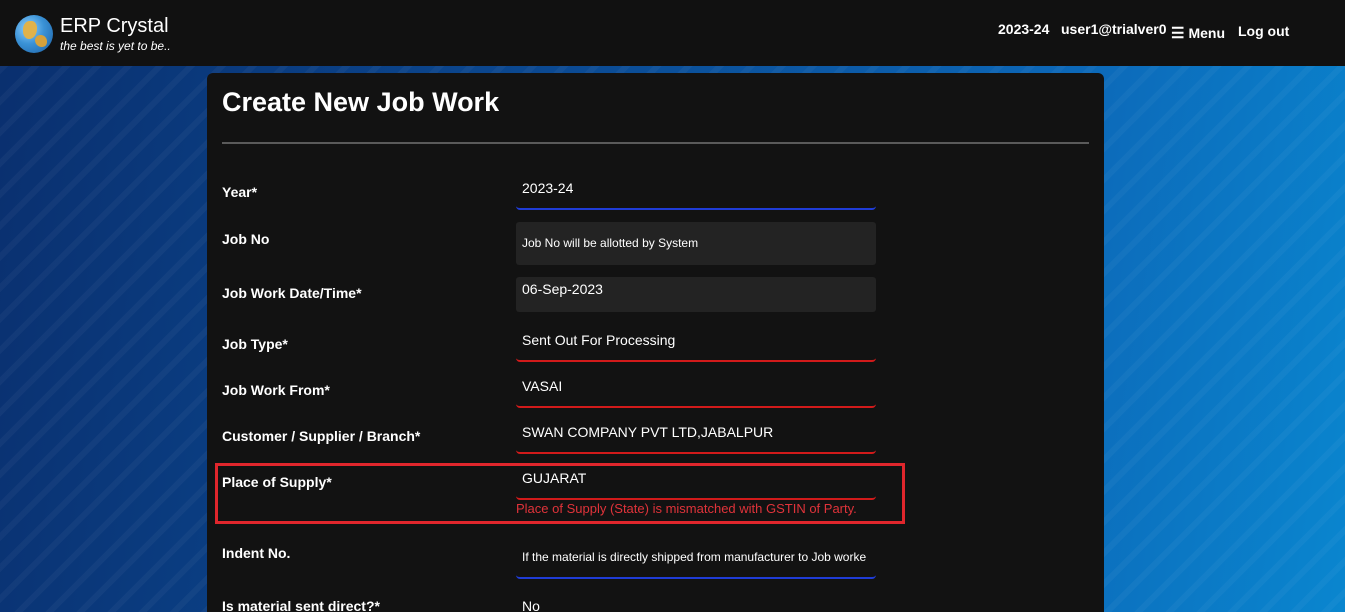 The width and height of the screenshot is (1345, 612). I want to click on logout-link: Log out, so click(1263, 31).